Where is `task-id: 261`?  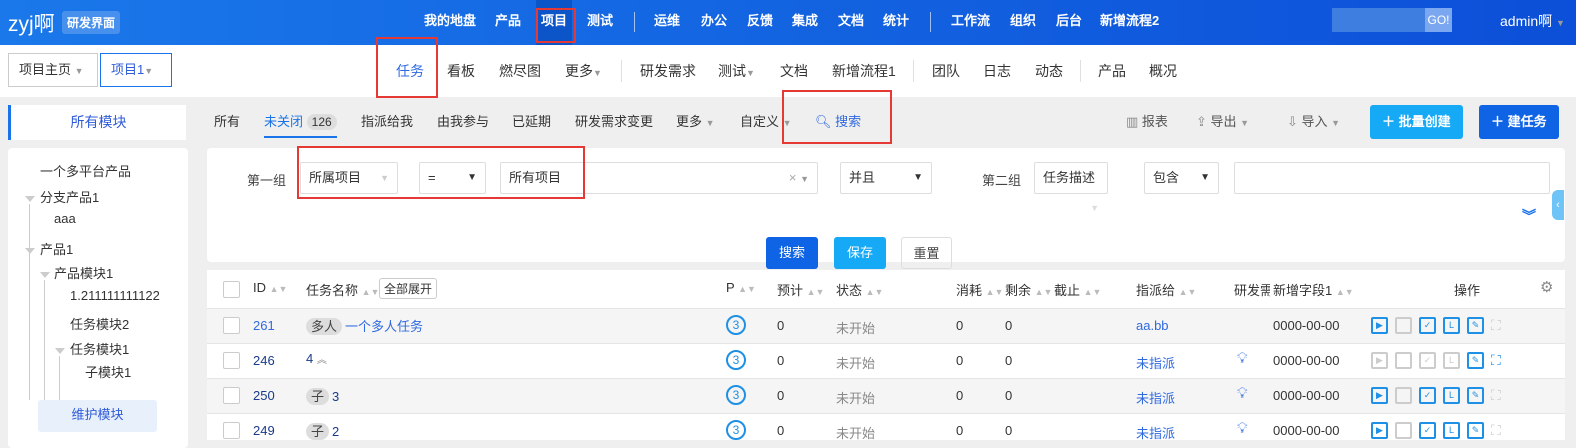
task-id: 261 is located at coordinates (264, 325).